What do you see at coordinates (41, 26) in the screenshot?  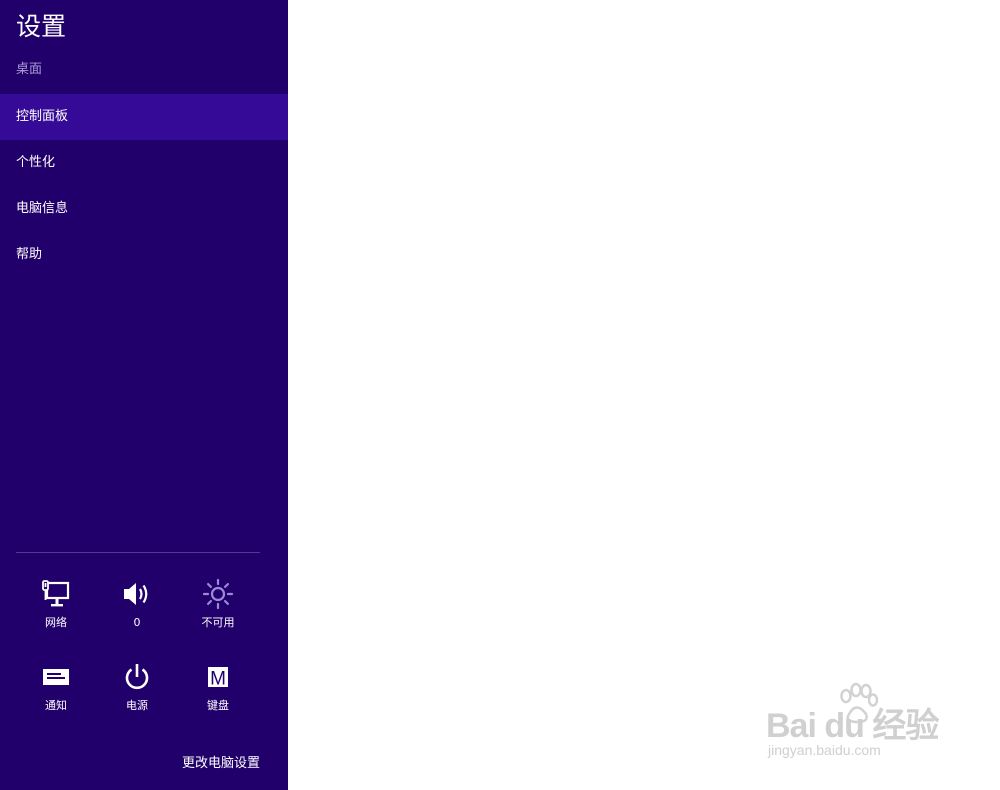 I see `charm-title: 设置` at bounding box center [41, 26].